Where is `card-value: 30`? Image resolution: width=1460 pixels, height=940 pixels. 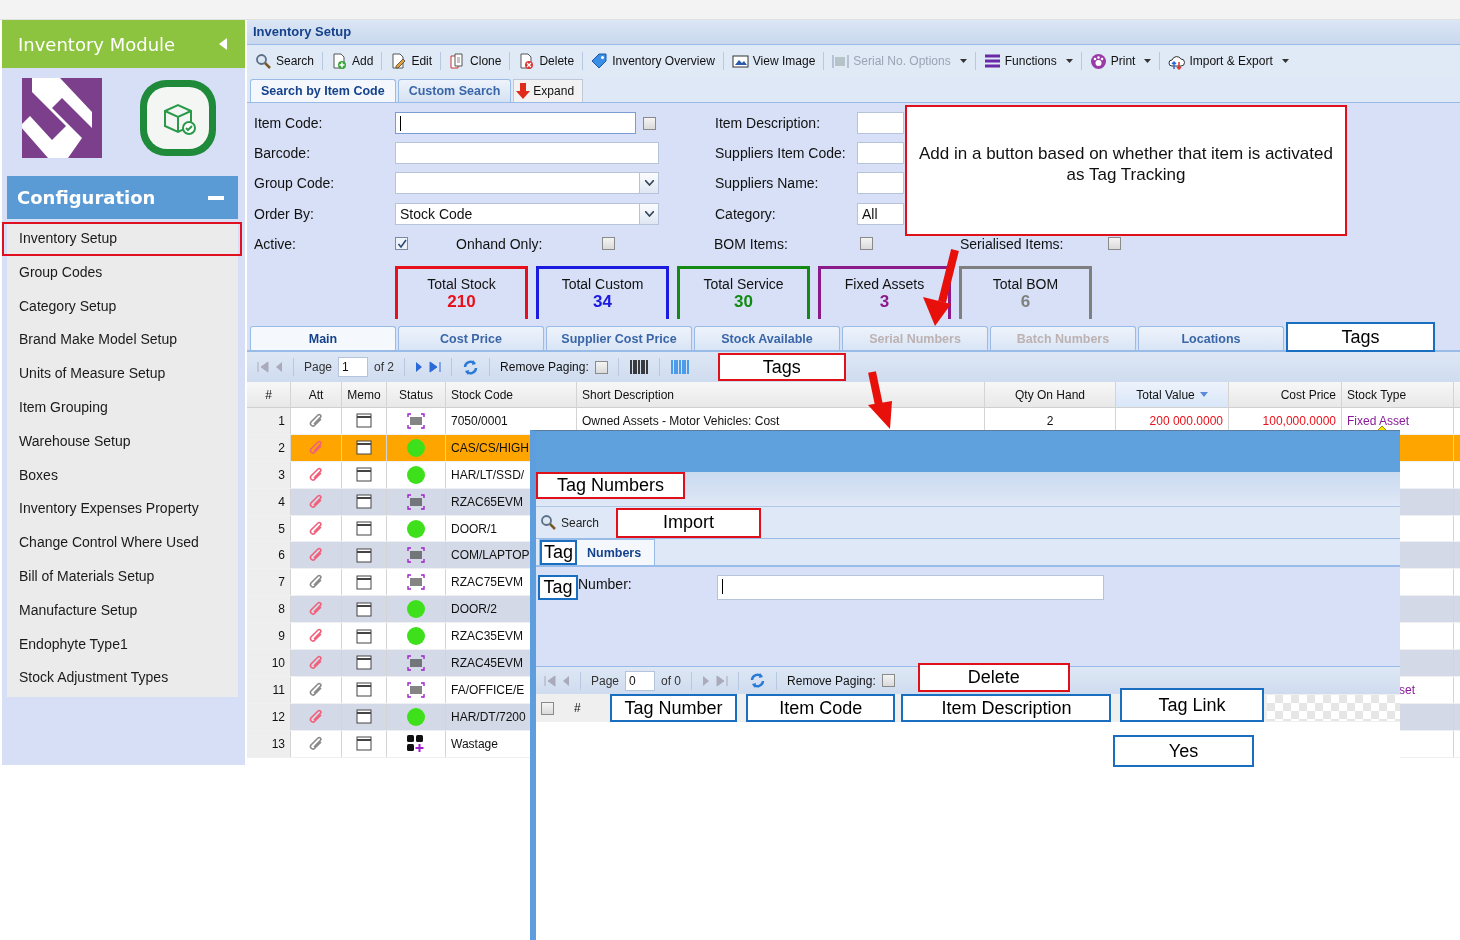 card-value: 30 is located at coordinates (743, 301).